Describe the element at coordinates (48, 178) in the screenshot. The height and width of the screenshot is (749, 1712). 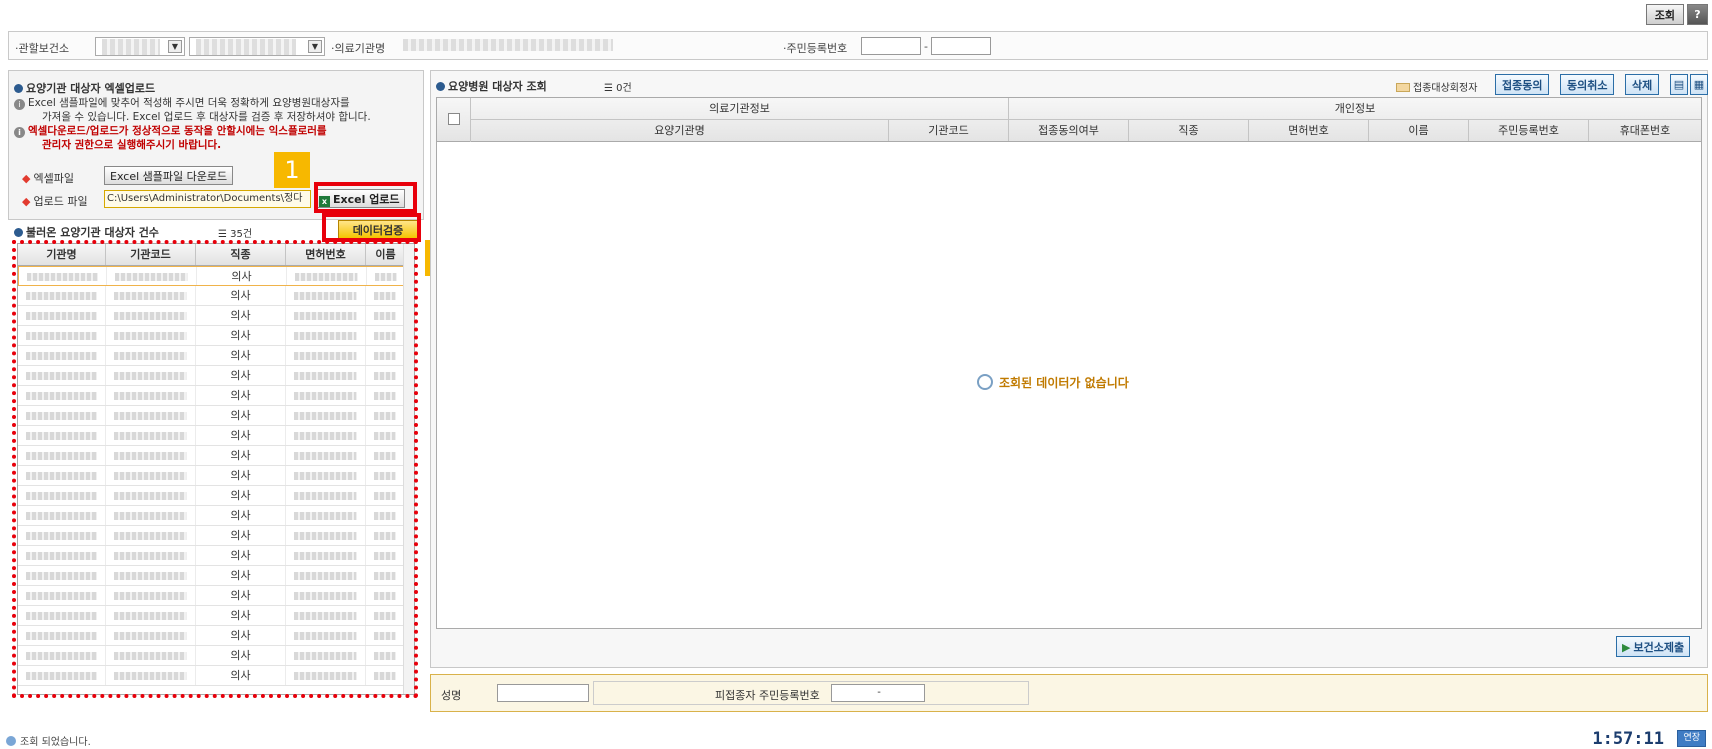
I see `excel-file-label: ◆ 엑셀파일` at that location.